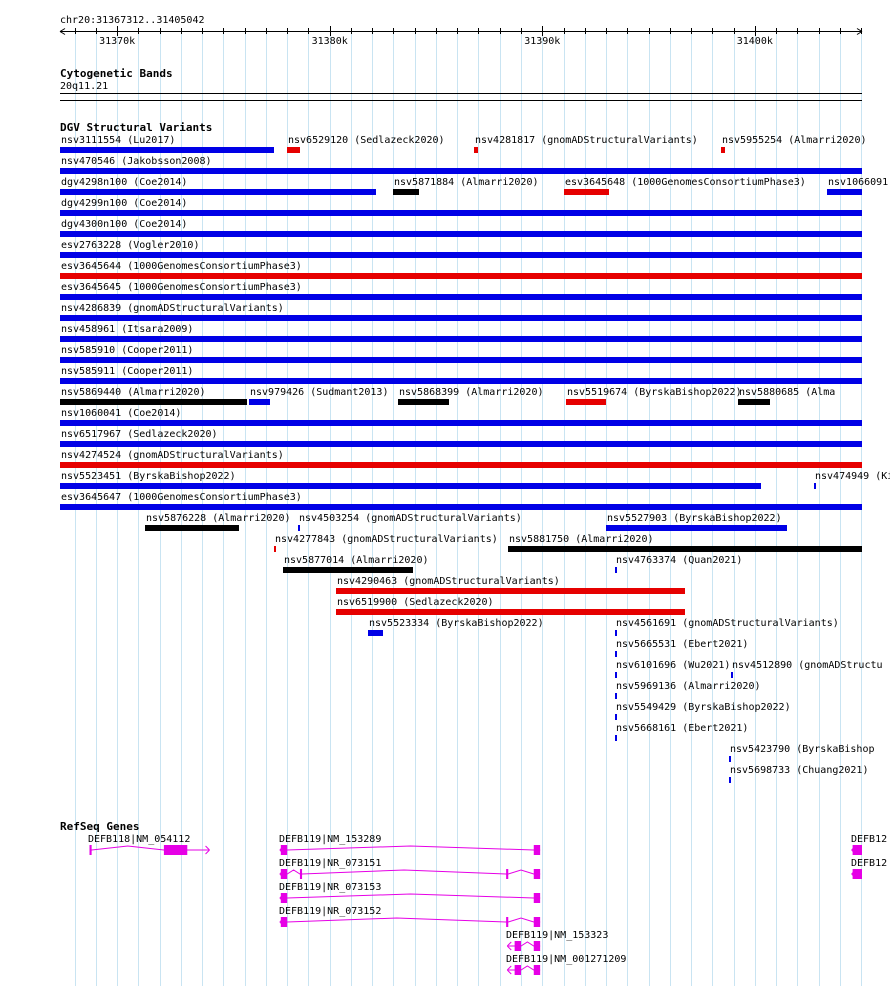 This screenshot has width=890, height=986. I want to click on refseq-gene: DEFB119|NM_153289, so click(410, 844).